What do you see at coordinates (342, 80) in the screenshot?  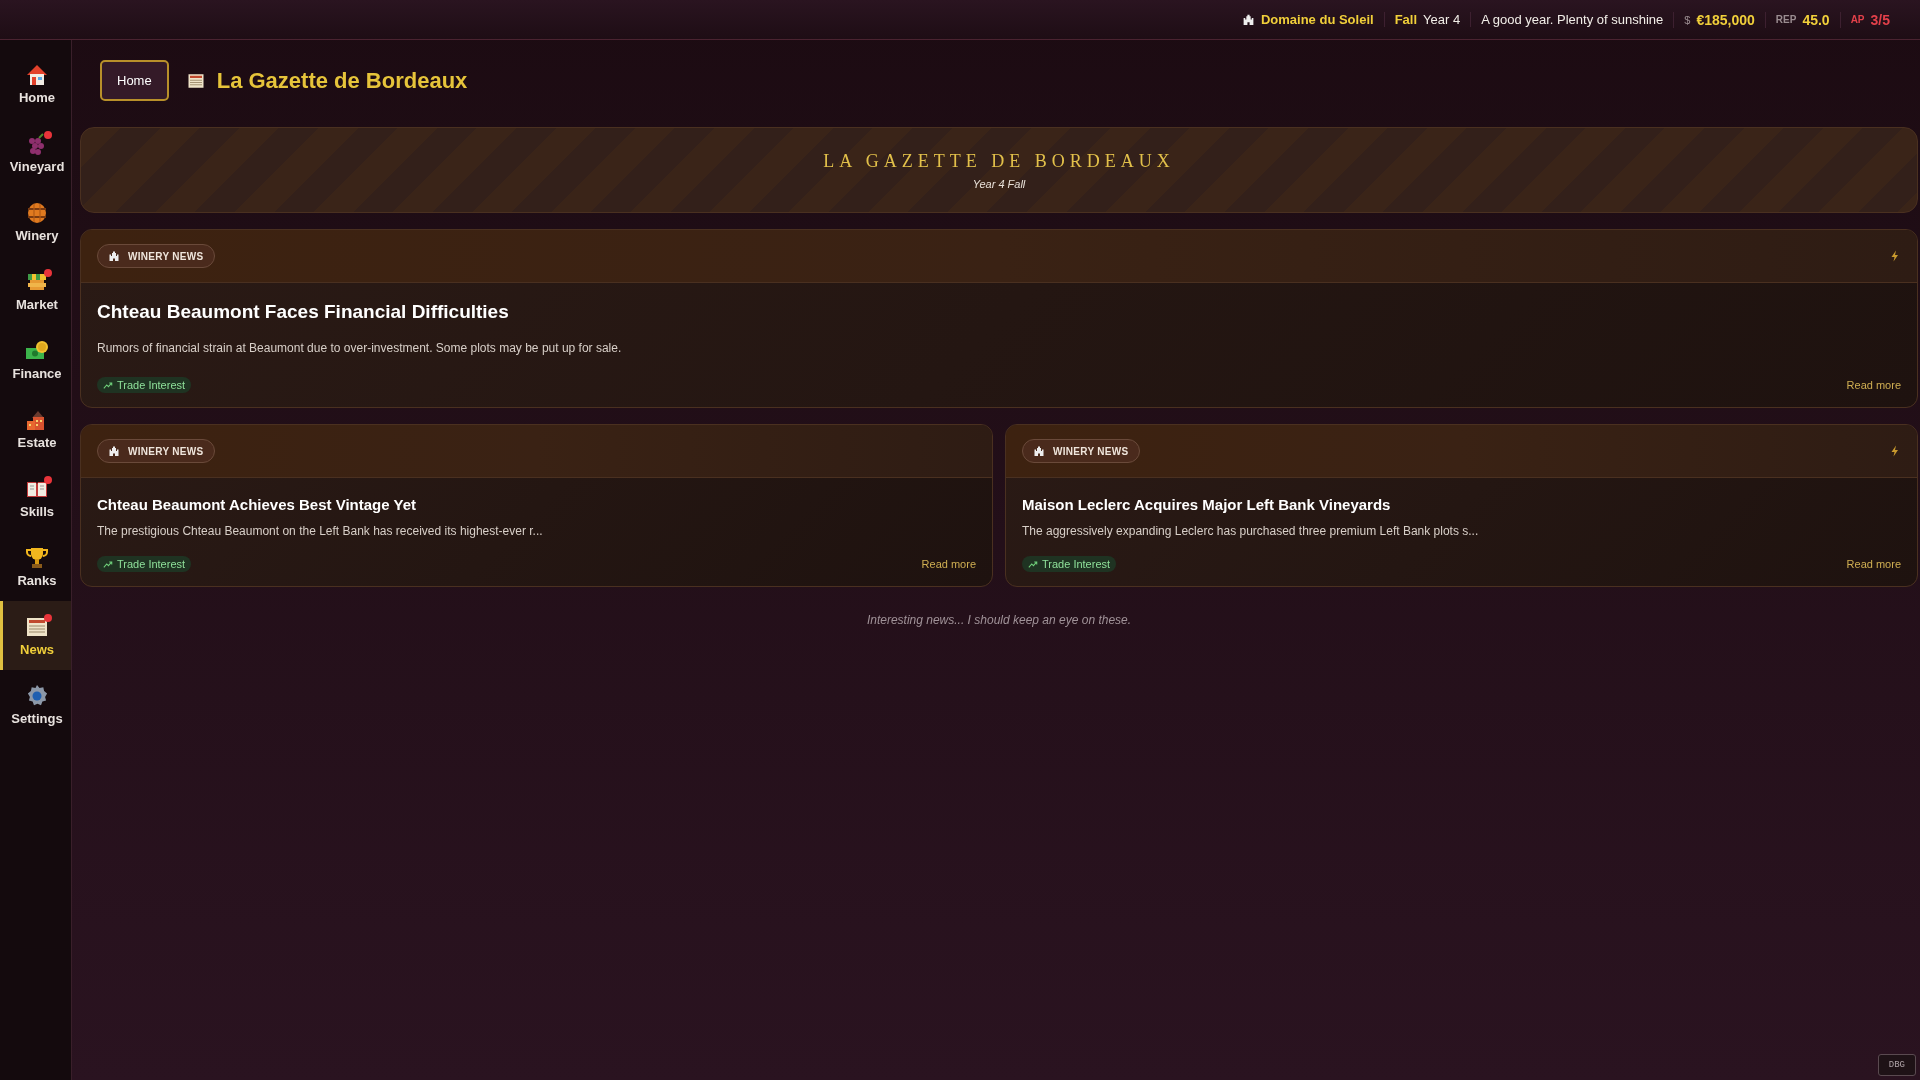 I see `page-title: La Gazette de Bordeaux` at bounding box center [342, 80].